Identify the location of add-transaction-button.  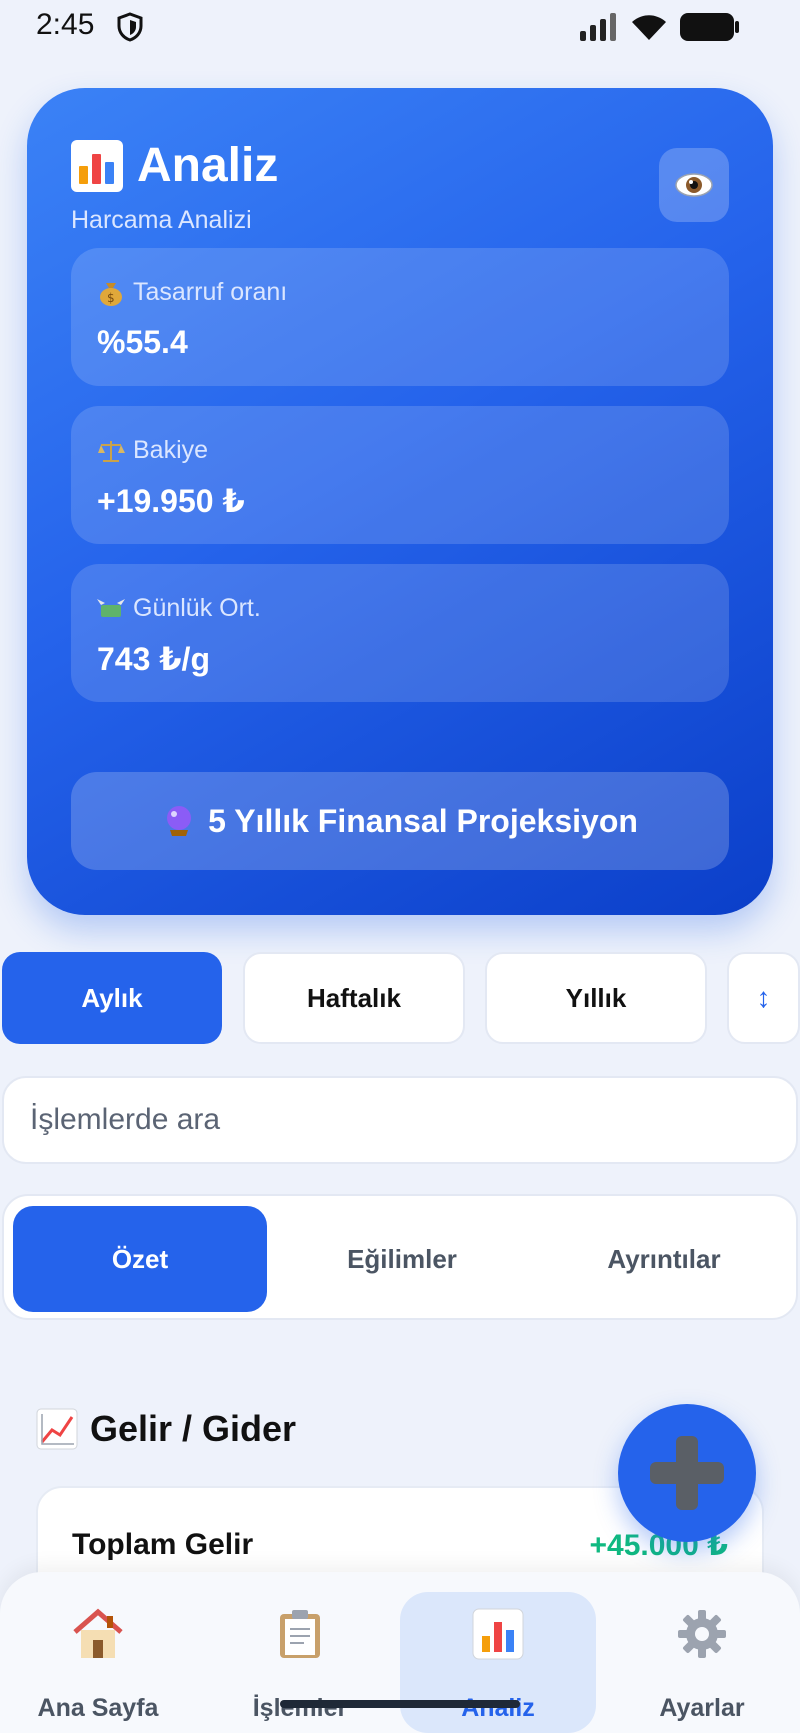
(687, 1473).